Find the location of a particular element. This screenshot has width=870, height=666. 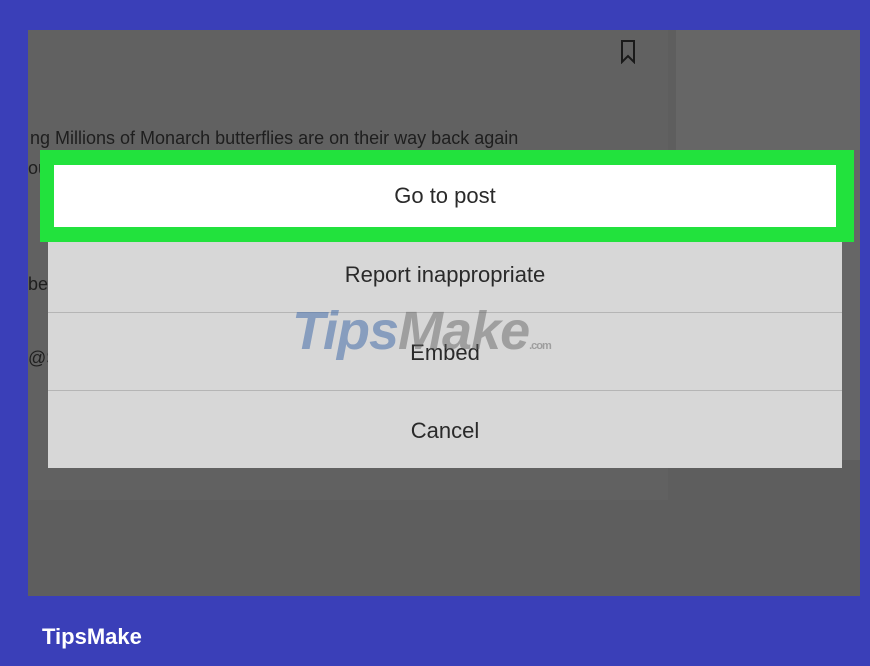

embed-button: Embed is located at coordinates (445, 353).